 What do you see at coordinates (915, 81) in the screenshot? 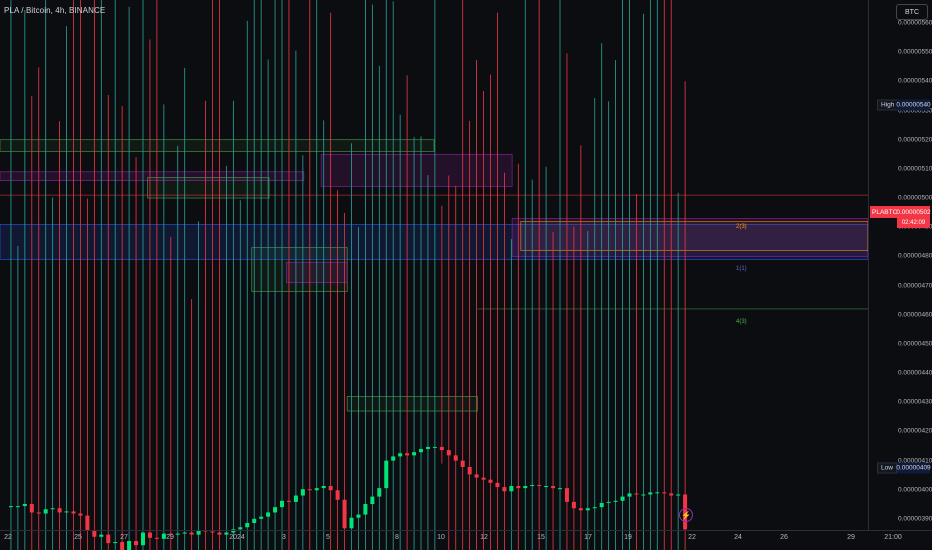
I see `price-tick: 0.00000540` at bounding box center [915, 81].